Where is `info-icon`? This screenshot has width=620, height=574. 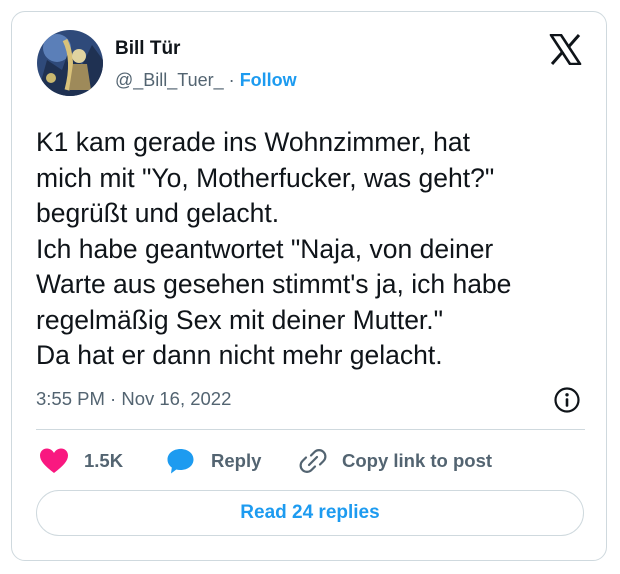
info-icon is located at coordinates (567, 400).